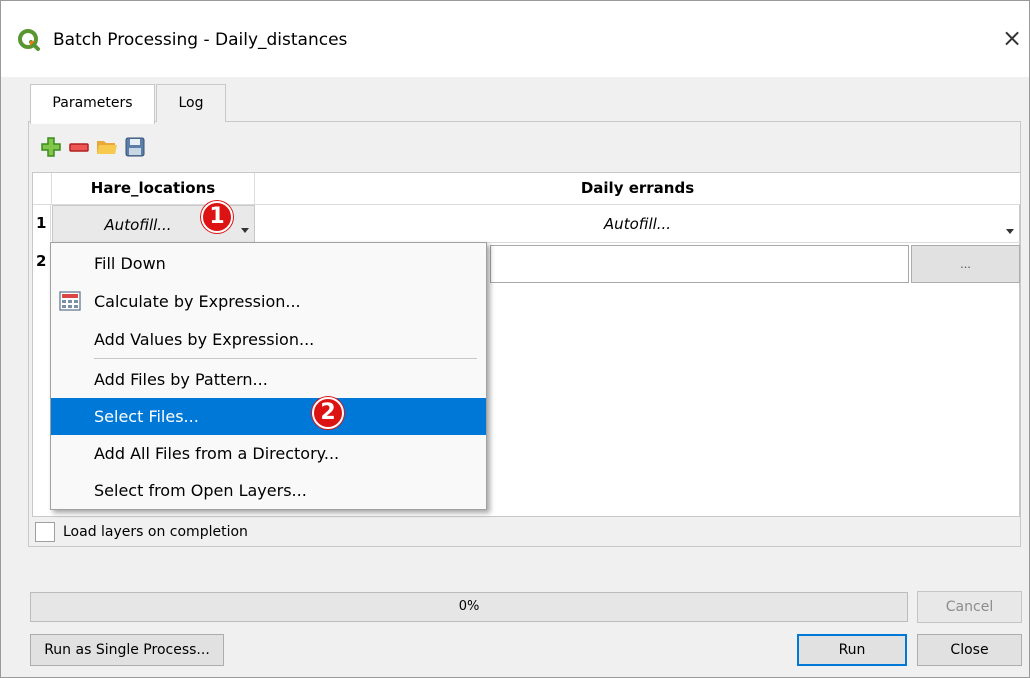  Describe the element at coordinates (191, 103) in the screenshot. I see `tab-log: Log` at that location.